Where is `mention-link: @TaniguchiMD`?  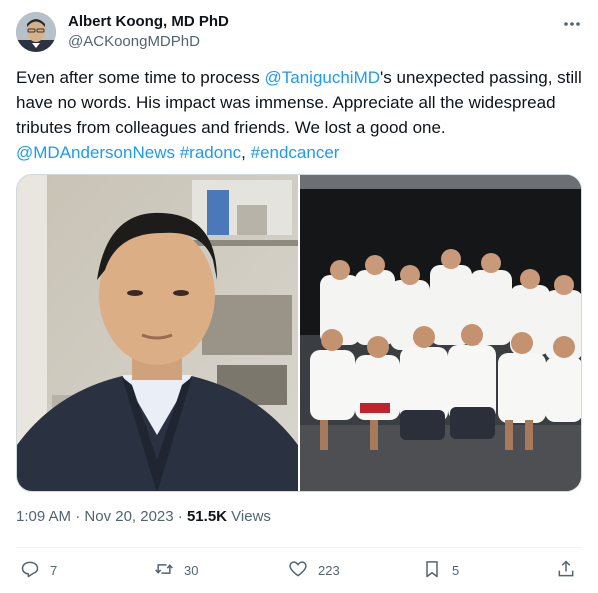 mention-link: @TaniguchiMD is located at coordinates (323, 77).